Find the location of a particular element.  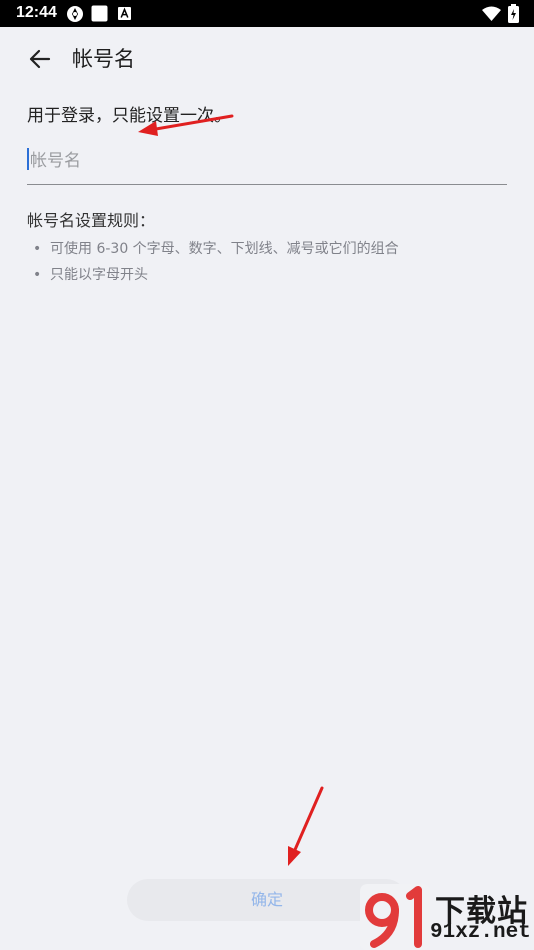

rules-list: • 可使用 6-30 个字母、数字、下划线、减号或它们的组合 • 只能以字母开头 is located at coordinates (216, 262).